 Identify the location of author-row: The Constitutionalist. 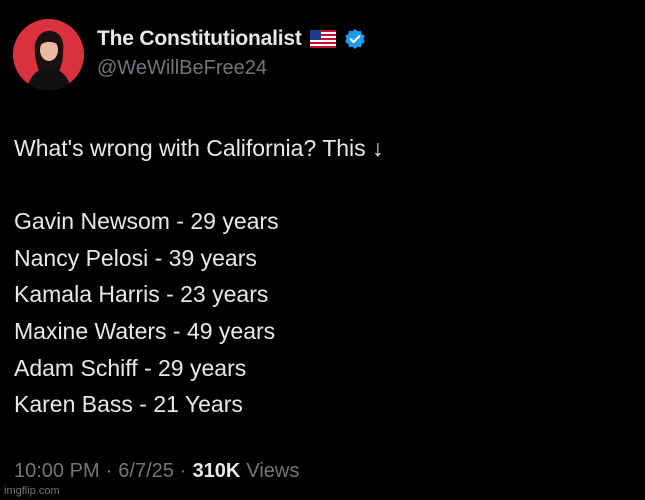
(231, 39).